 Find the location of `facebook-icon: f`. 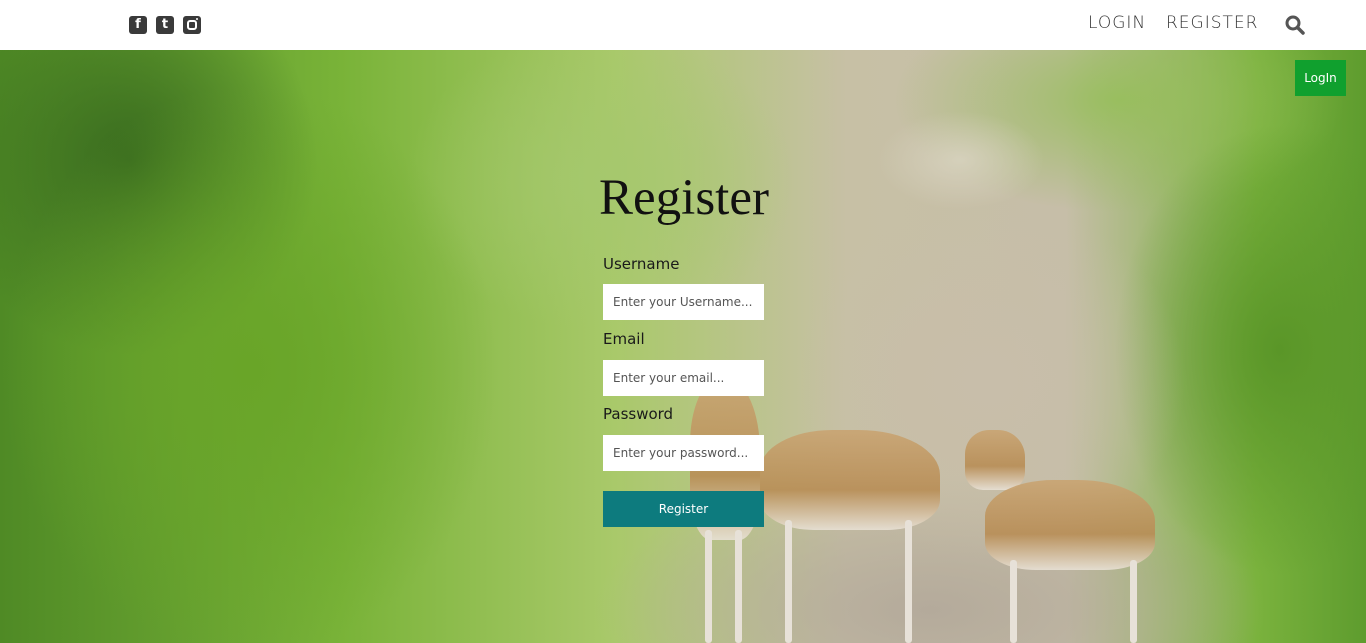

facebook-icon: f is located at coordinates (138, 25).